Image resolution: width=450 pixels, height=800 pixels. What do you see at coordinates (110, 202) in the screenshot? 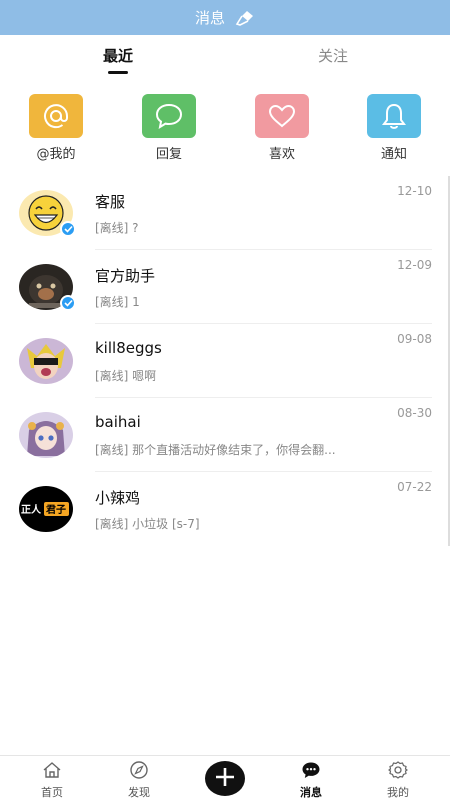
I see `contact-name: 客服` at bounding box center [110, 202].